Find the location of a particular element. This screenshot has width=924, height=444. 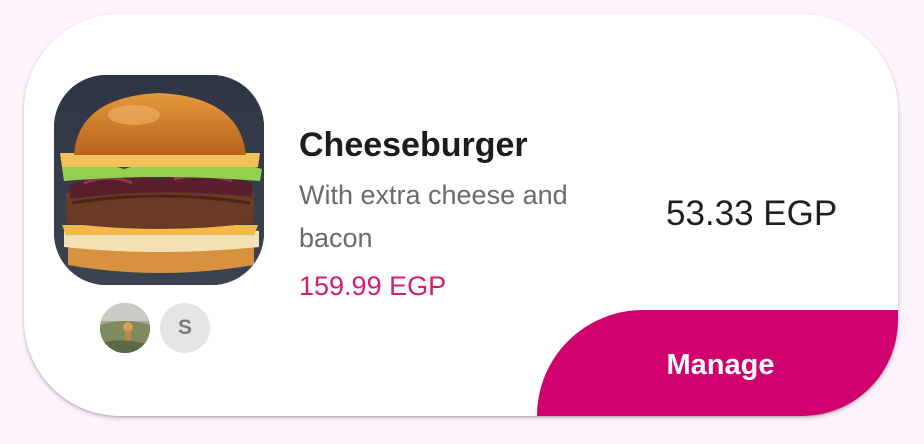

price: 53.33 EGP is located at coordinates (752, 213).